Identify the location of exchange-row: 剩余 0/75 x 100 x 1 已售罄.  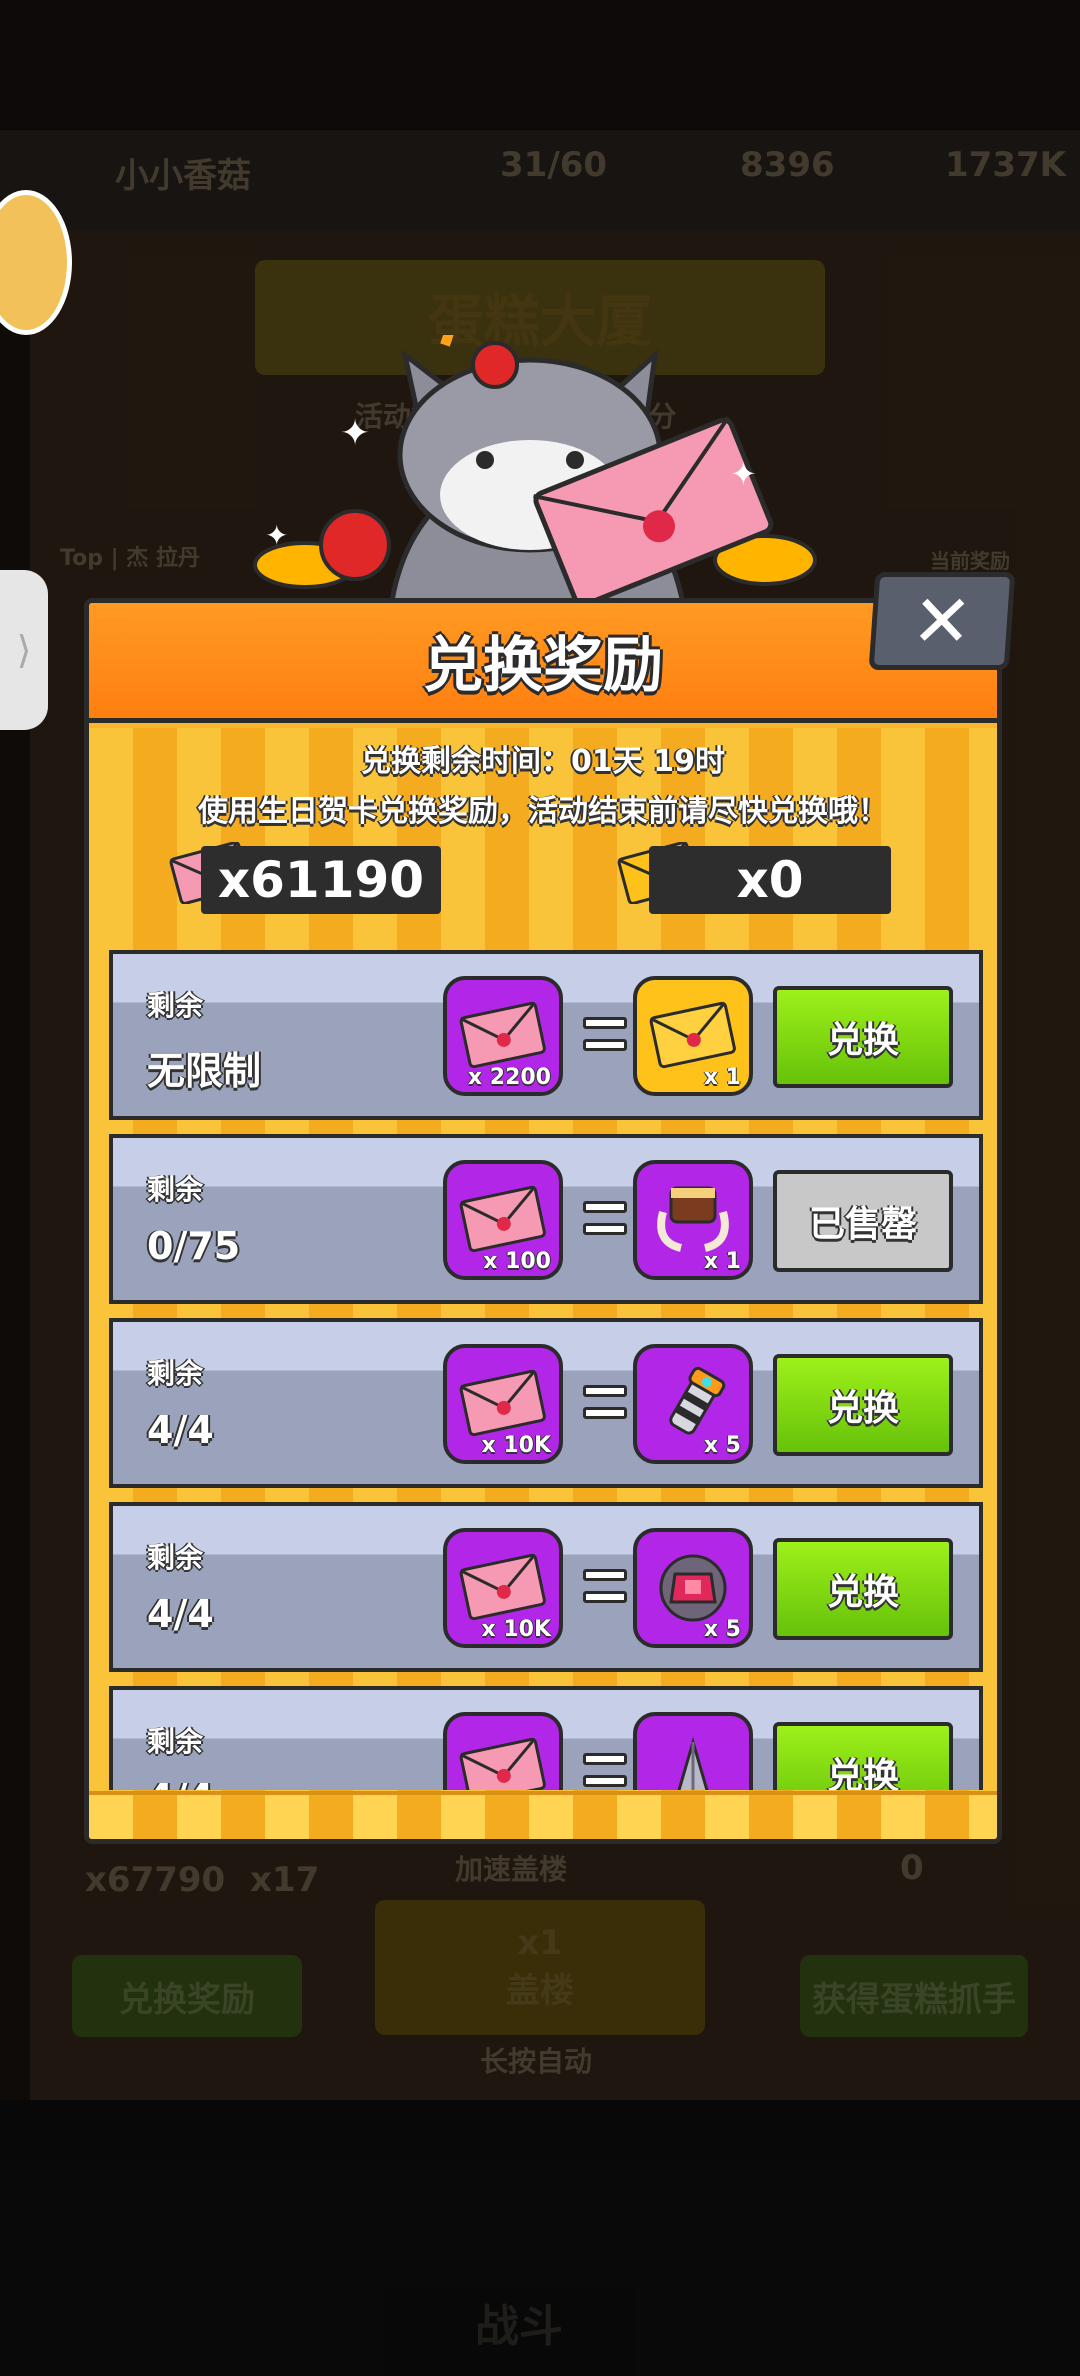
(546, 1219).